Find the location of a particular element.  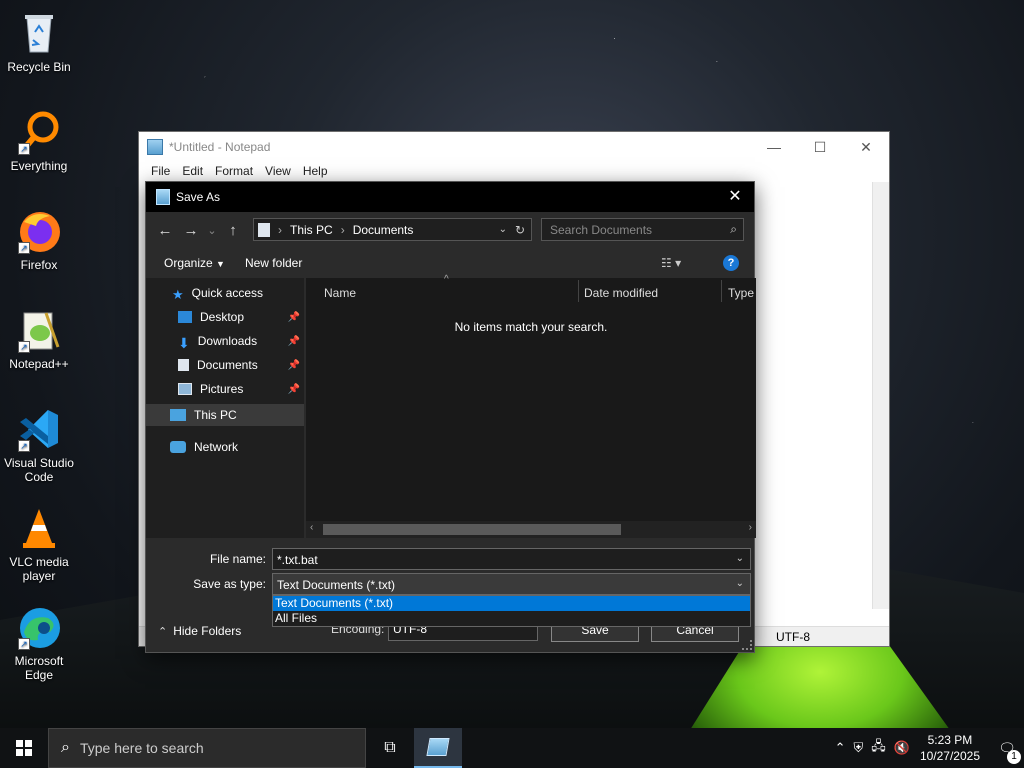

desktop-icon-vlc: VLC media player is located at coordinates (39, 543).